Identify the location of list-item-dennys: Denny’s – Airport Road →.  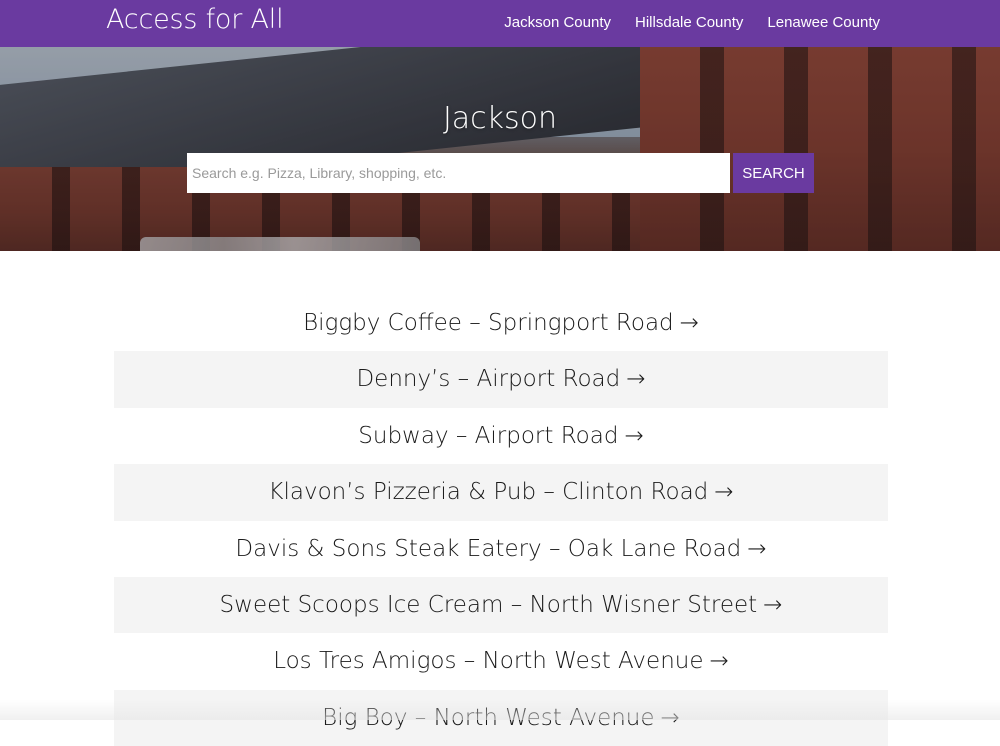
(501, 379).